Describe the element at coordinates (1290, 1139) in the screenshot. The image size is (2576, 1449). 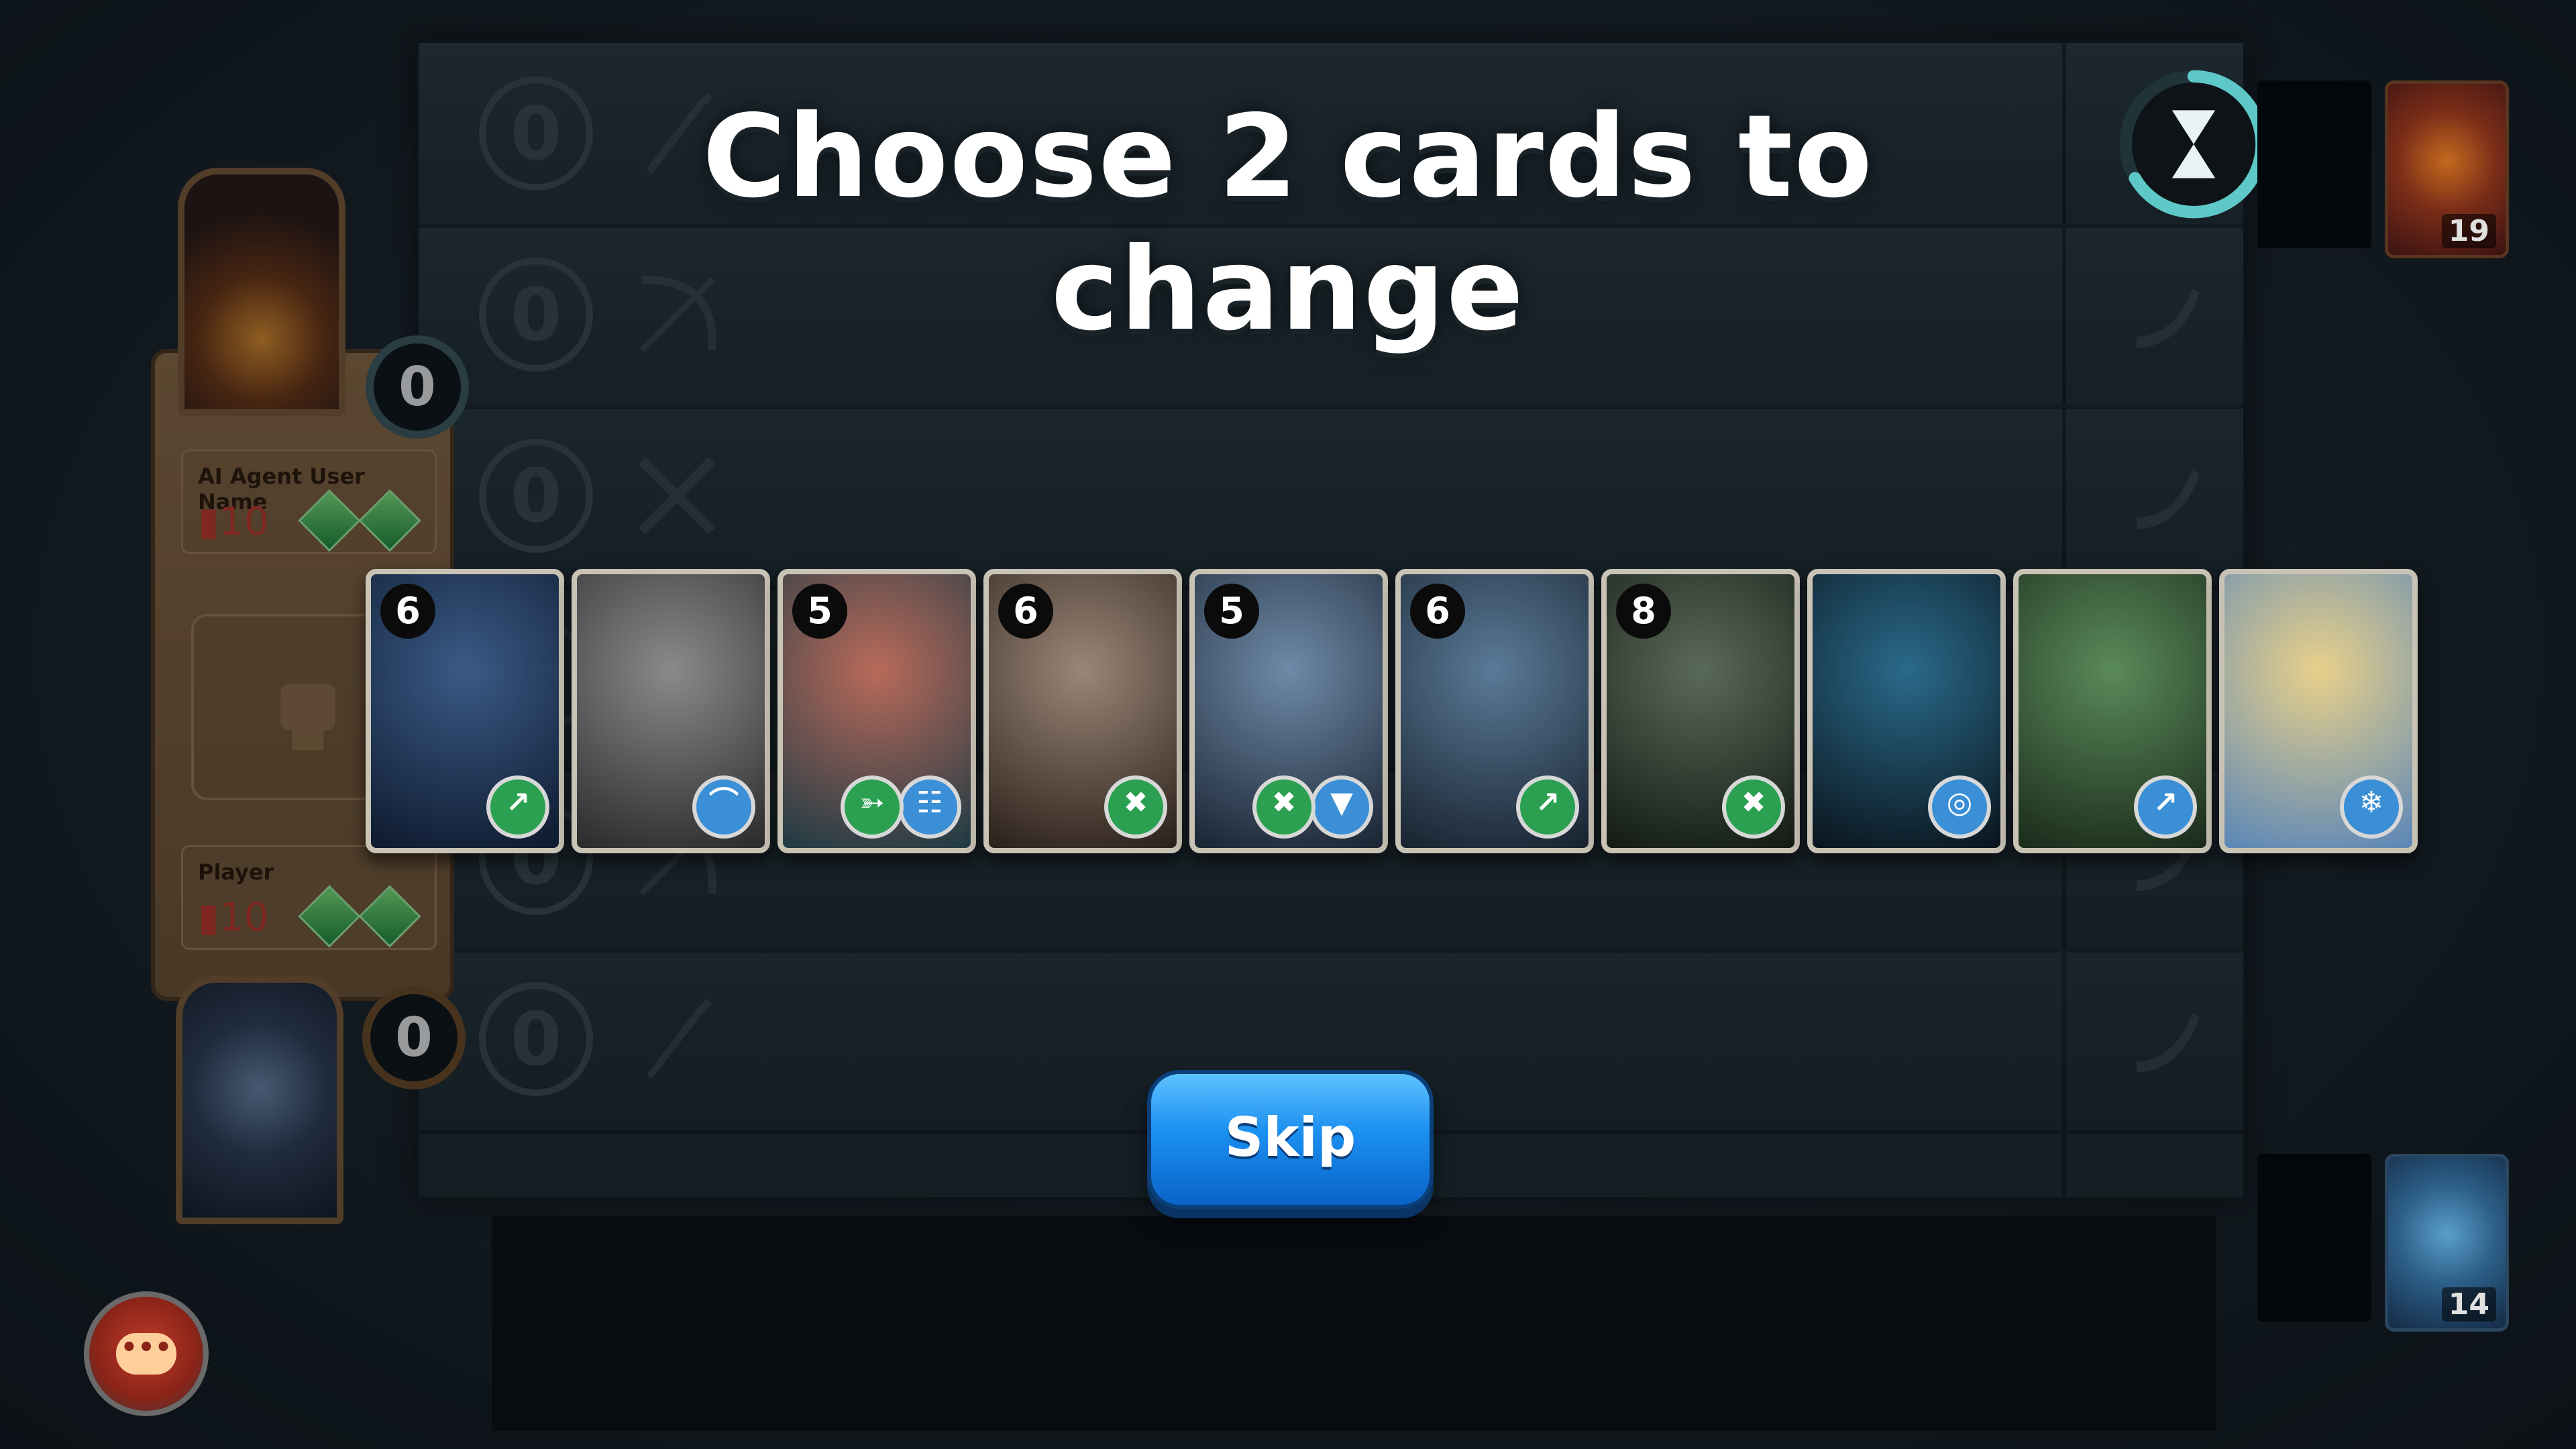
I see `skip-button: Skip` at that location.